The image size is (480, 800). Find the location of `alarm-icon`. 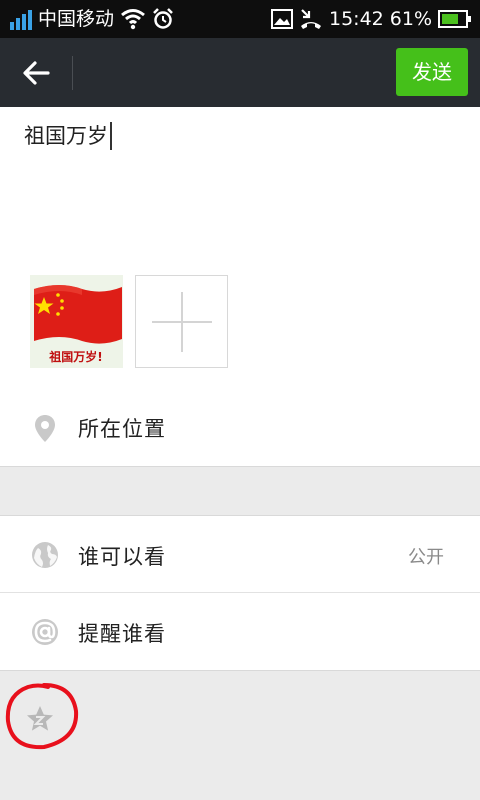

alarm-icon is located at coordinates (163, 18).